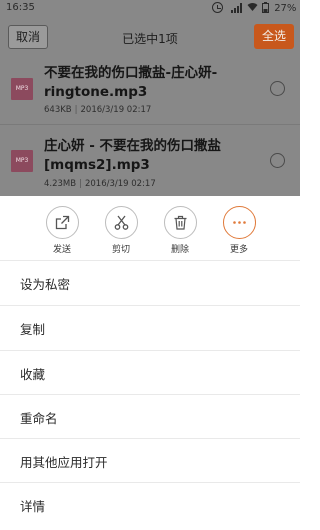 The width and height of the screenshot is (320, 530). I want to click on menu-item-label: 重命名, so click(39, 418).